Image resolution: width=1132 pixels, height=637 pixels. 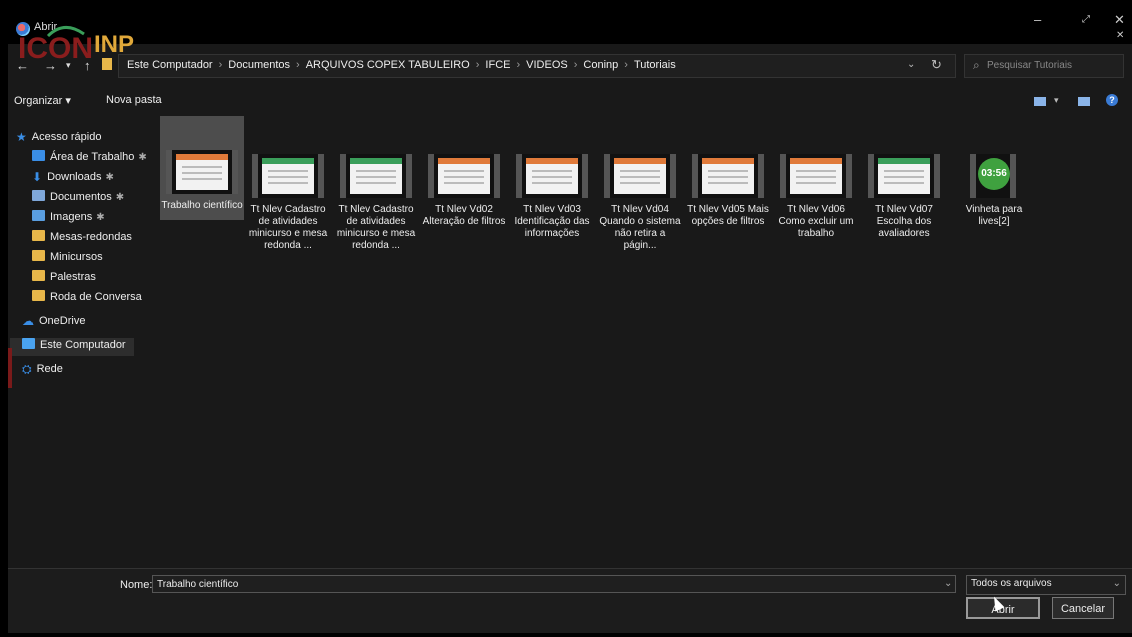 What do you see at coordinates (1037, 19) in the screenshot?
I see `minimize-button: –` at bounding box center [1037, 19].